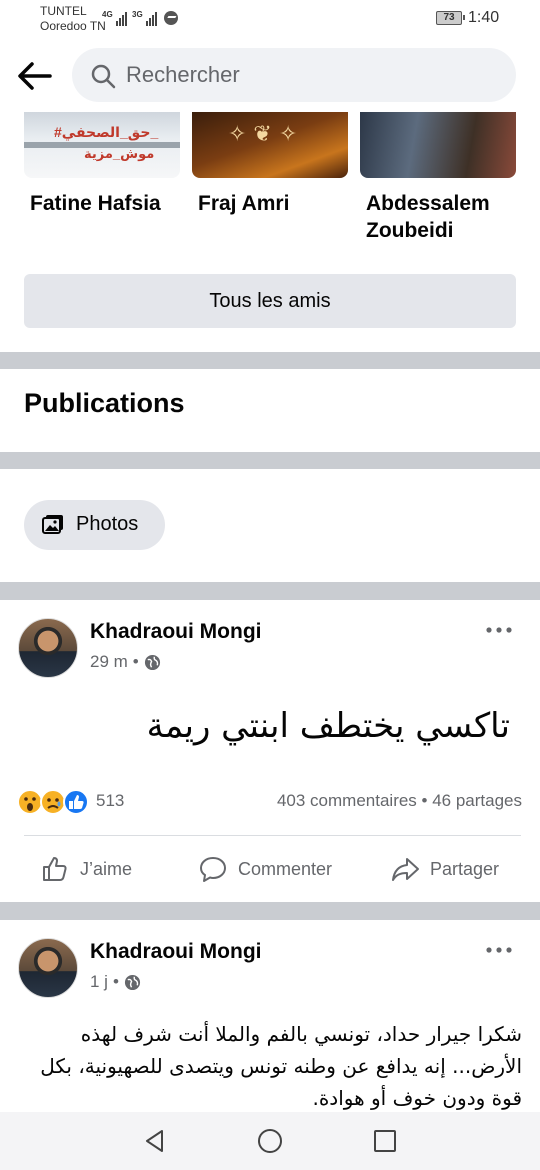  What do you see at coordinates (114, 18) in the screenshot?
I see `signal-icon: 4G` at bounding box center [114, 18].